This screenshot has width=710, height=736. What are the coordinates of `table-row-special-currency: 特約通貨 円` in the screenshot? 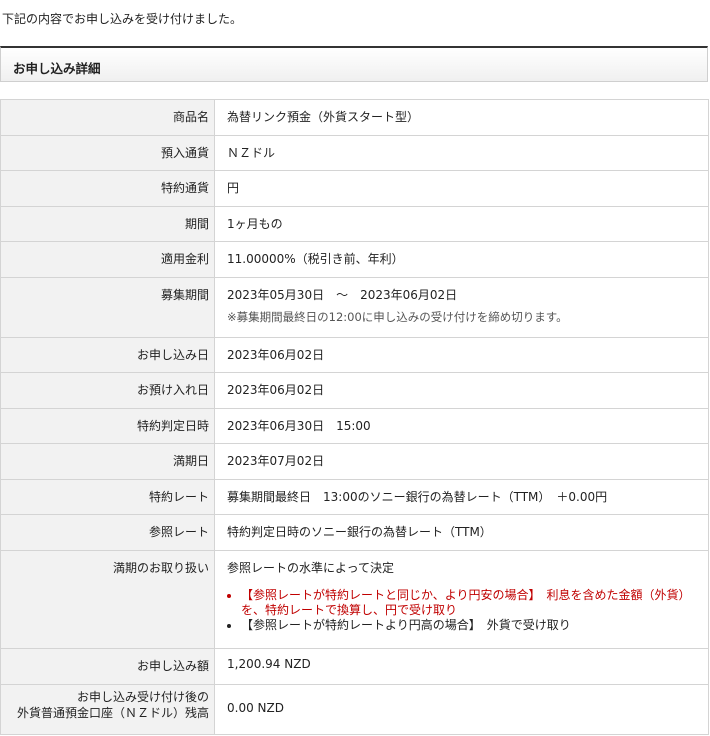 It's located at (354, 188).